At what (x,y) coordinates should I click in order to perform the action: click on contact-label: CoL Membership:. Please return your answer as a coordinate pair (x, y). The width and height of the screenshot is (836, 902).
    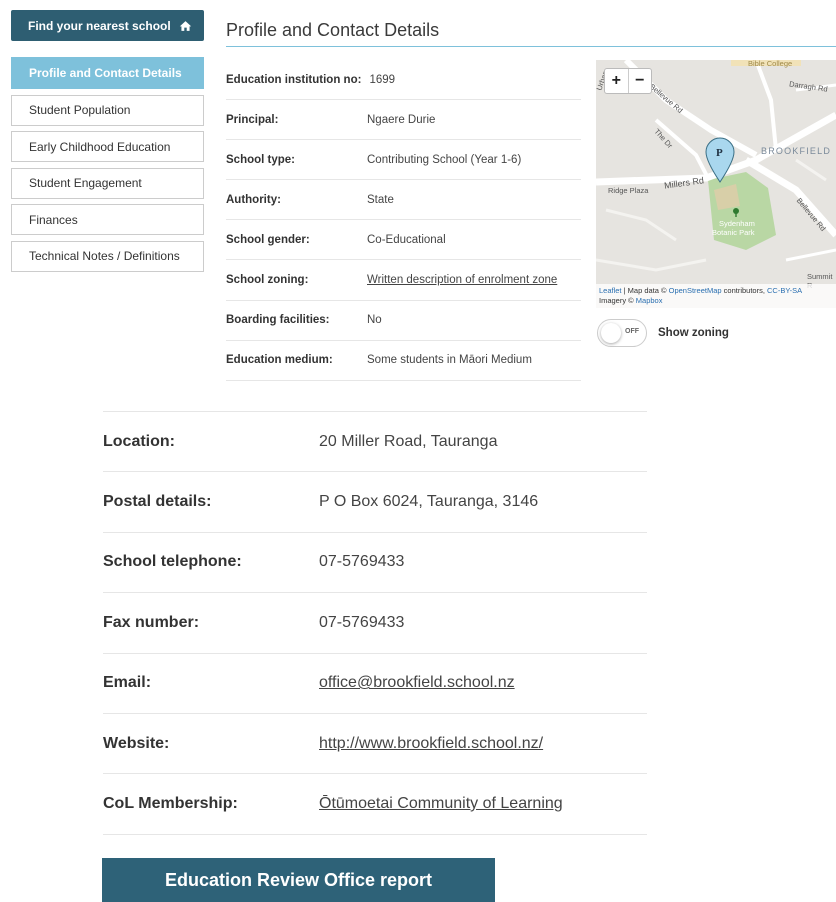
    Looking at the image, I should click on (170, 804).